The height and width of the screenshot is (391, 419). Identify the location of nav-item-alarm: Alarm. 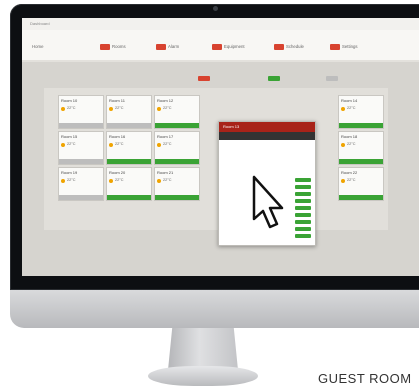
(167, 47).